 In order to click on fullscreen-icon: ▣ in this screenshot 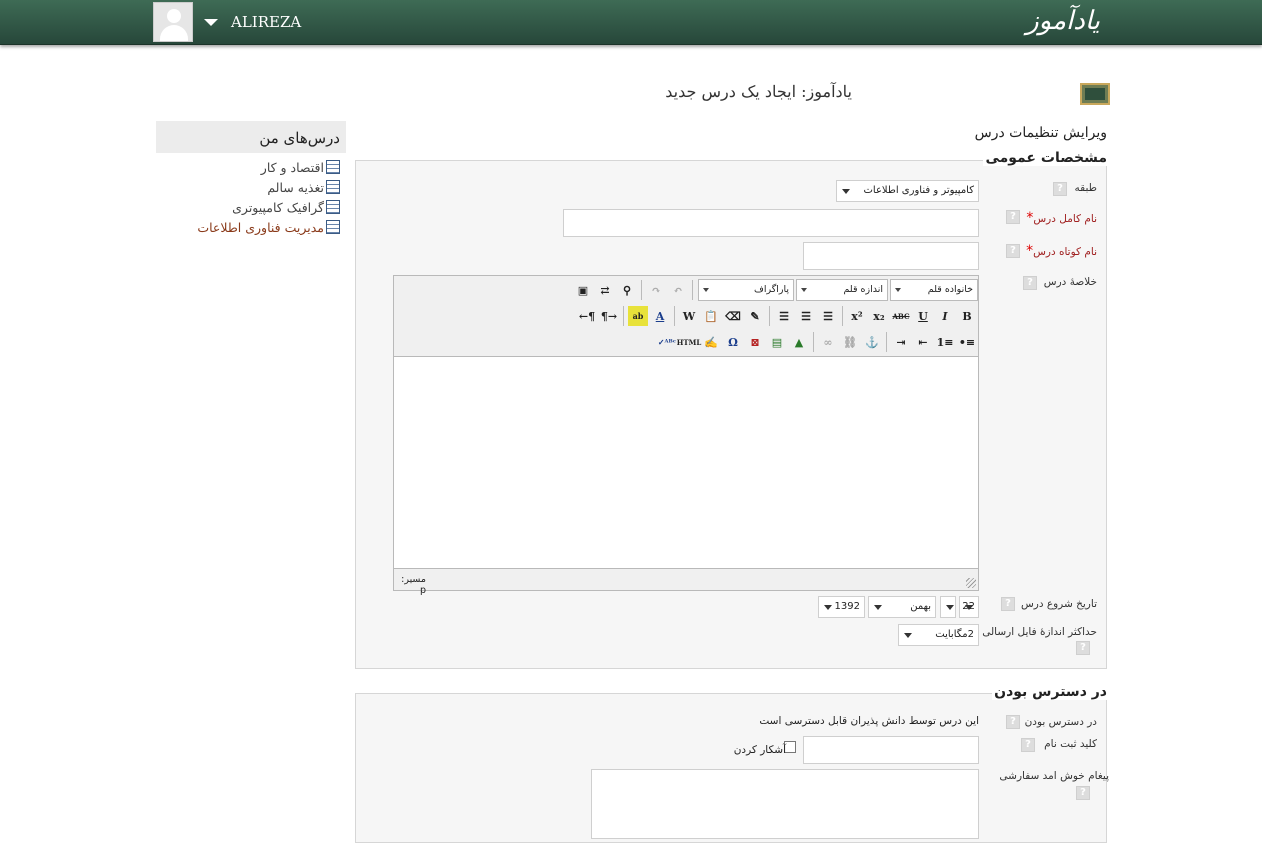, I will do `click(583, 290)`.